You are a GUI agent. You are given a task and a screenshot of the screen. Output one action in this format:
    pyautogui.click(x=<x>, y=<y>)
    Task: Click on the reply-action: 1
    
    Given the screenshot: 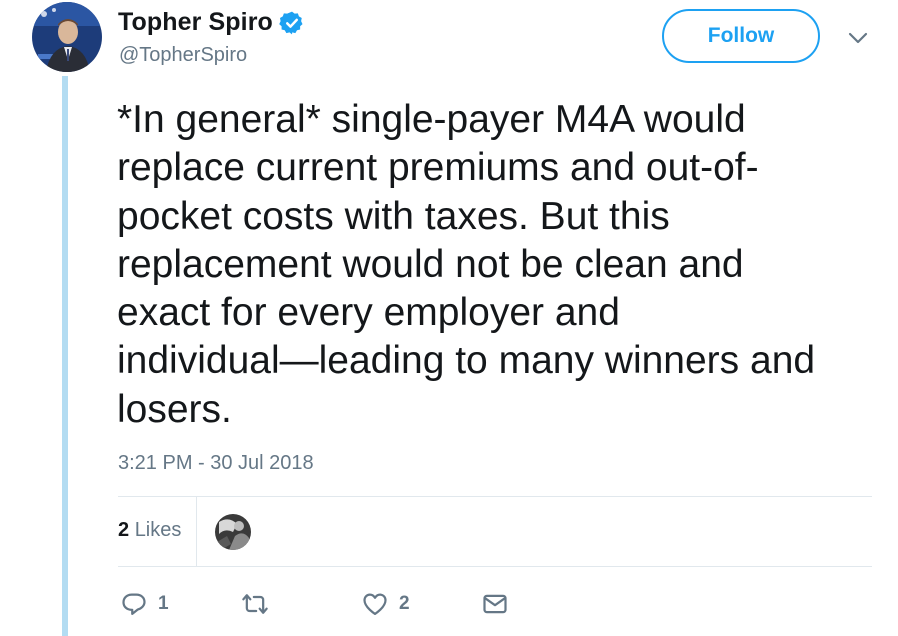 What is the action you would take?
    pyautogui.click(x=144, y=604)
    